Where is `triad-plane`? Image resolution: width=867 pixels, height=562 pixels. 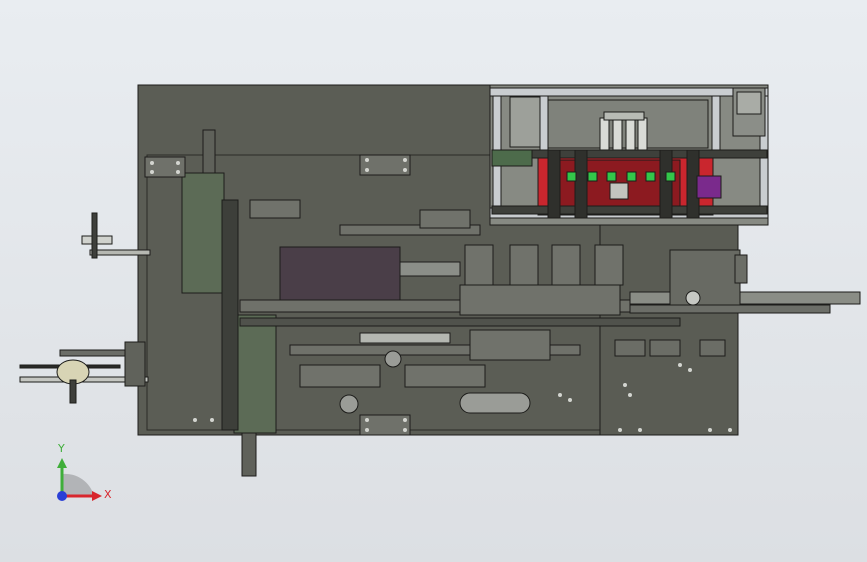 triad-plane is located at coordinates (78, 484).